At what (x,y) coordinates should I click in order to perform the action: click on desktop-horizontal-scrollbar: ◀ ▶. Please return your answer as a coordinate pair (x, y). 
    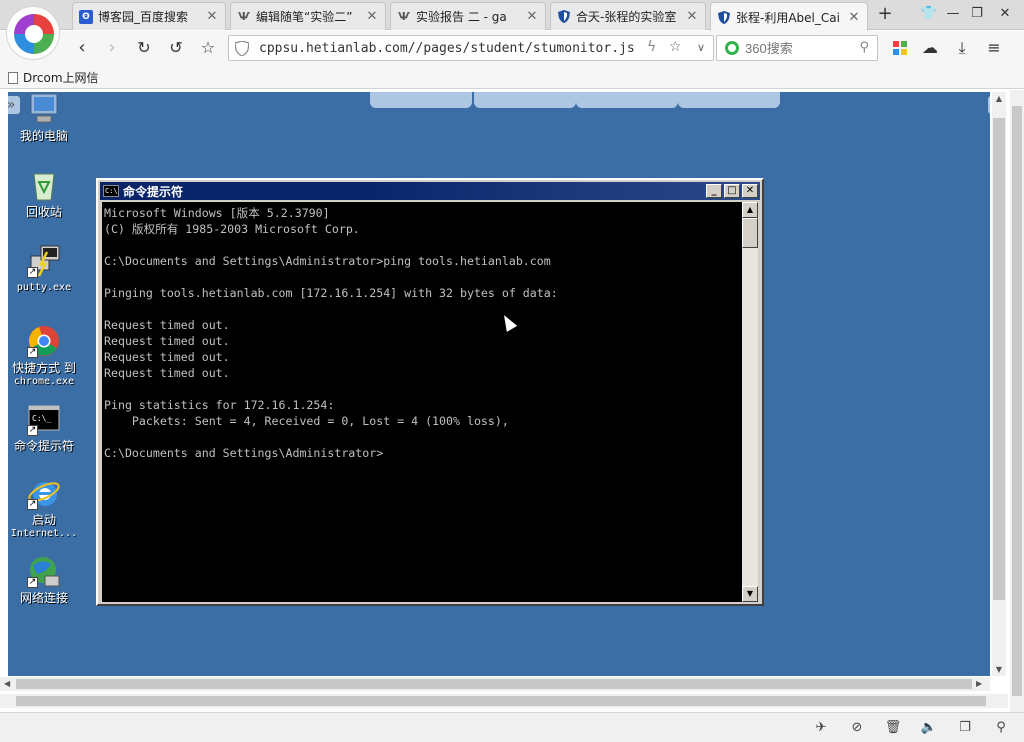
    Looking at the image, I should click on (495, 684).